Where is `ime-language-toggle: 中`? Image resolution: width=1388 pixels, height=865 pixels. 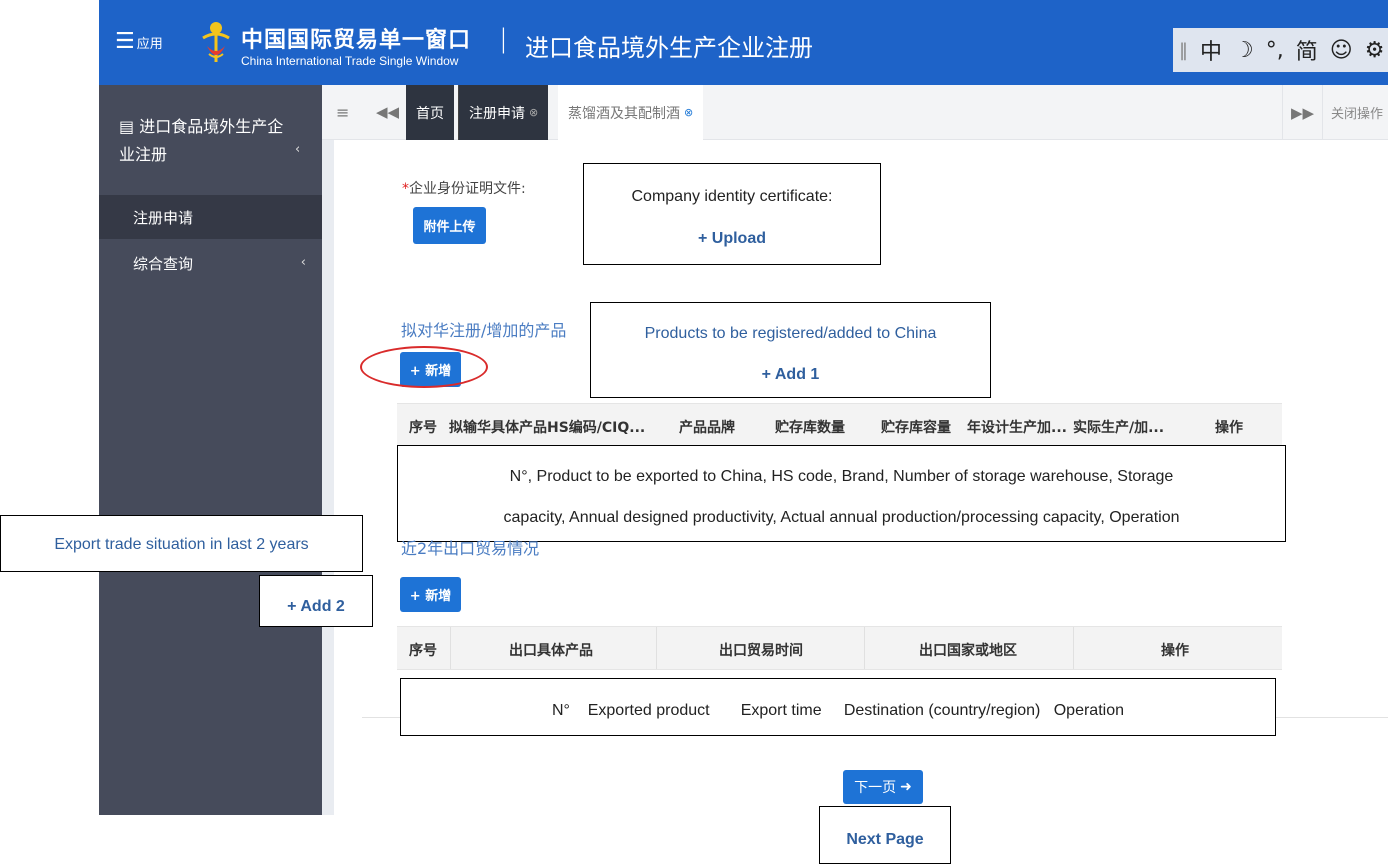
ime-language-toggle: 中 is located at coordinates (1211, 50).